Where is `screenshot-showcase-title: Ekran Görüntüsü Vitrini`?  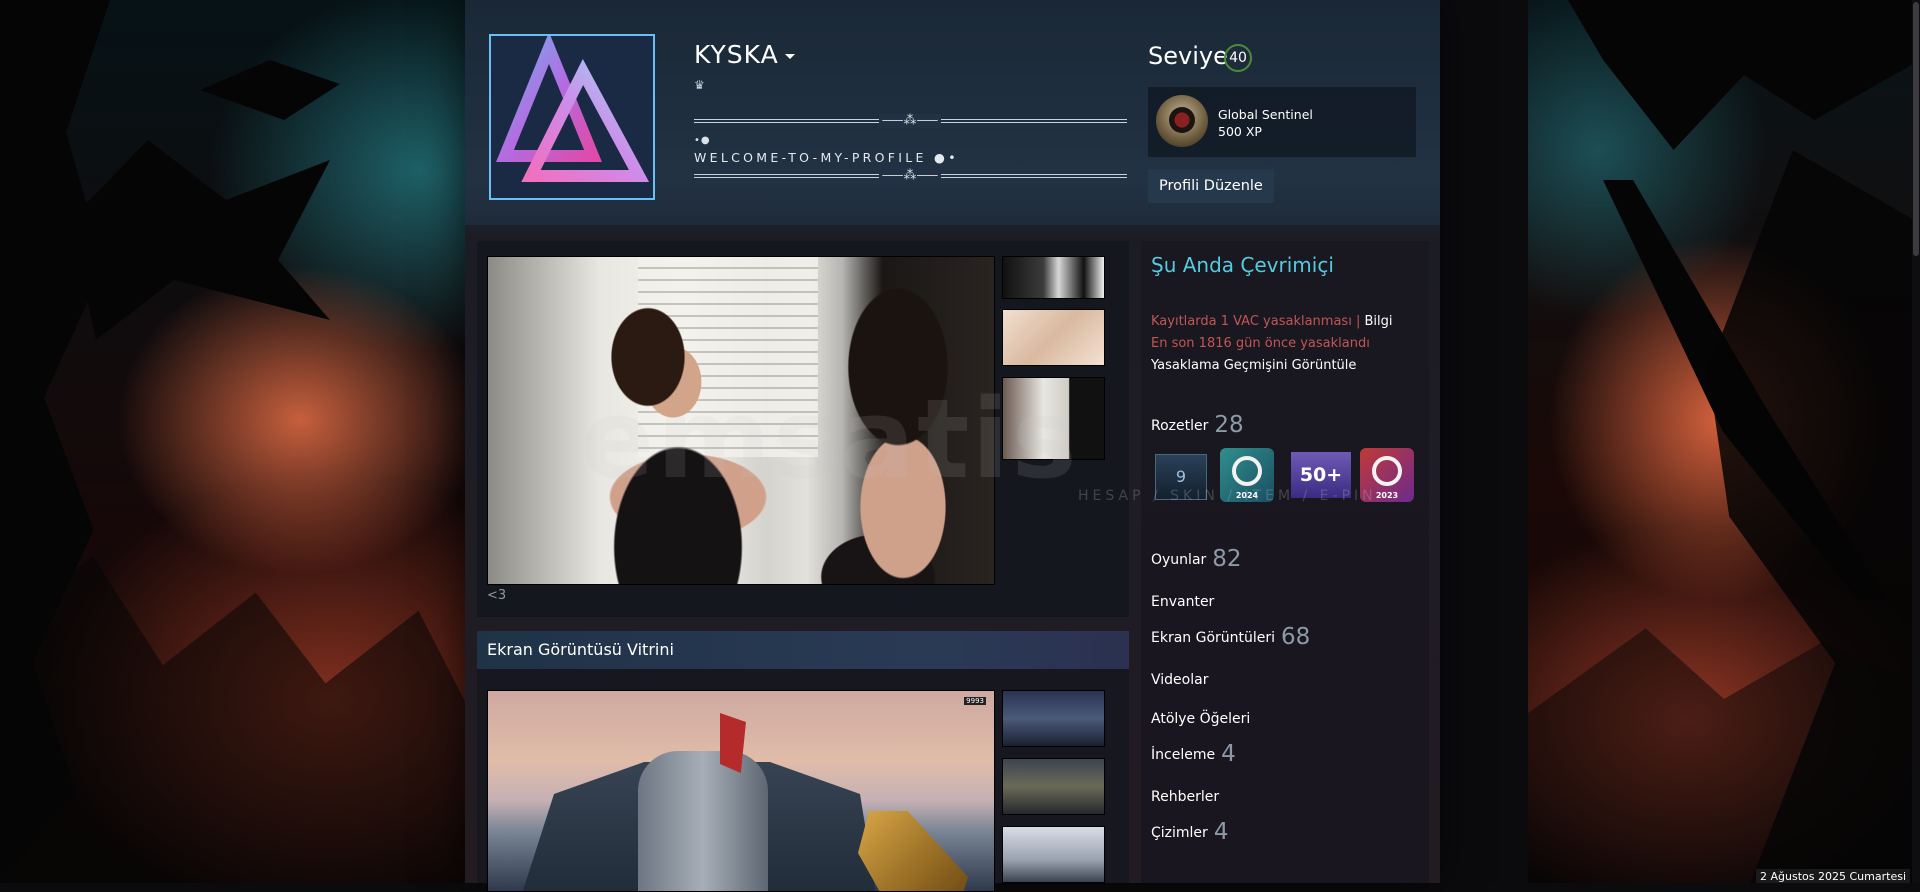
screenshot-showcase-title: Ekran Görüntüsü Vitrini is located at coordinates (803, 650).